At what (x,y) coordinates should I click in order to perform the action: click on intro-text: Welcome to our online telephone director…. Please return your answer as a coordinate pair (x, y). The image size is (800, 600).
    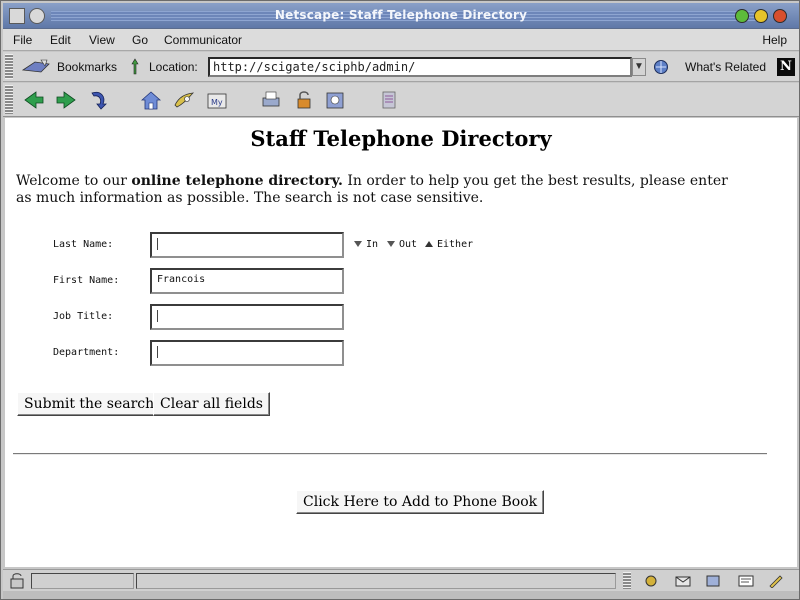
    Looking at the image, I should click on (376, 190).